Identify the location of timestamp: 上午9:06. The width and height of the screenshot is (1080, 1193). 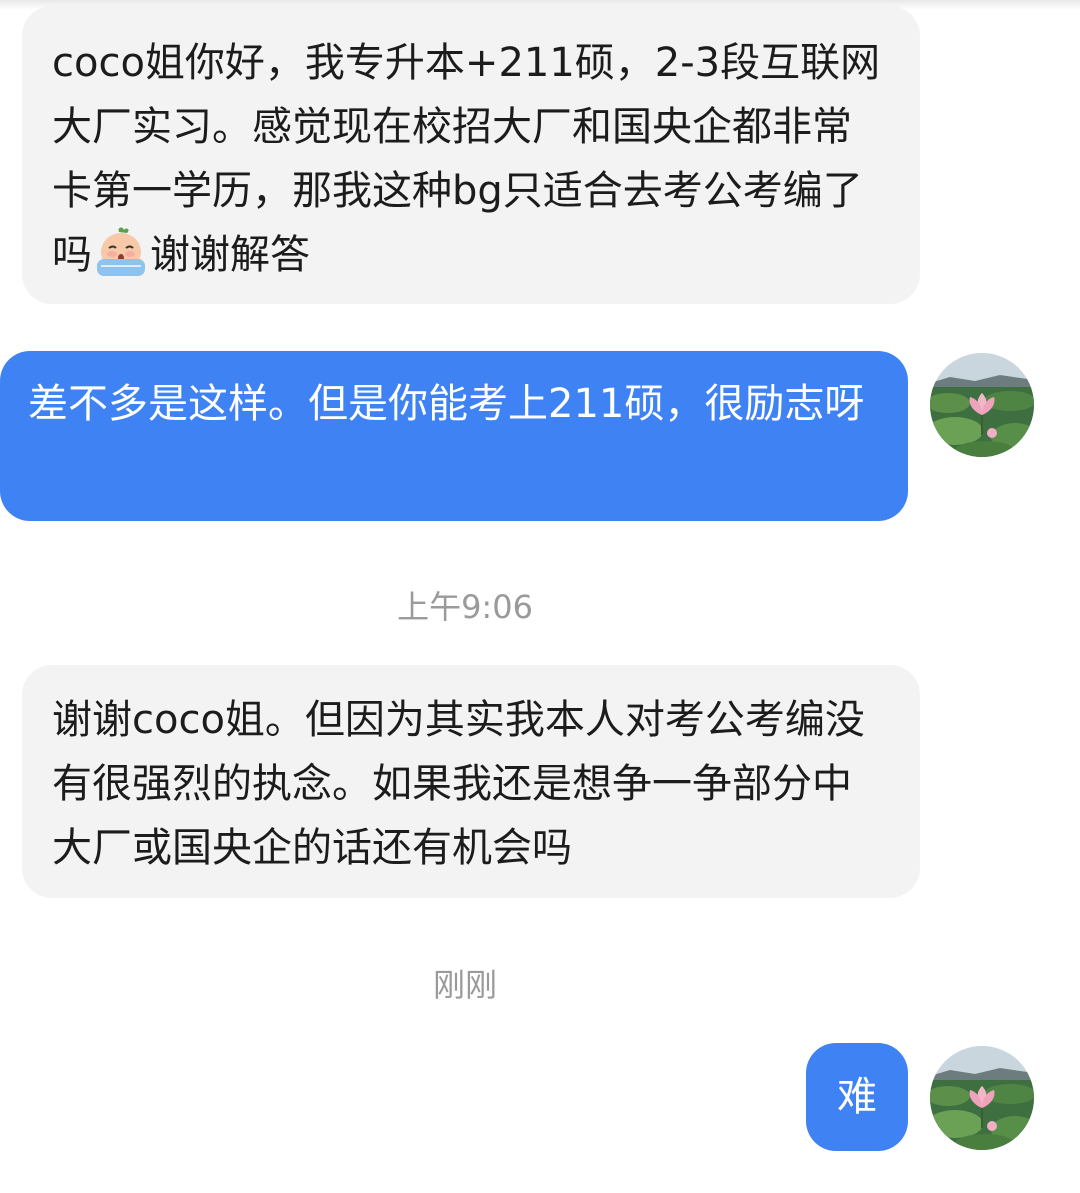
(465, 607).